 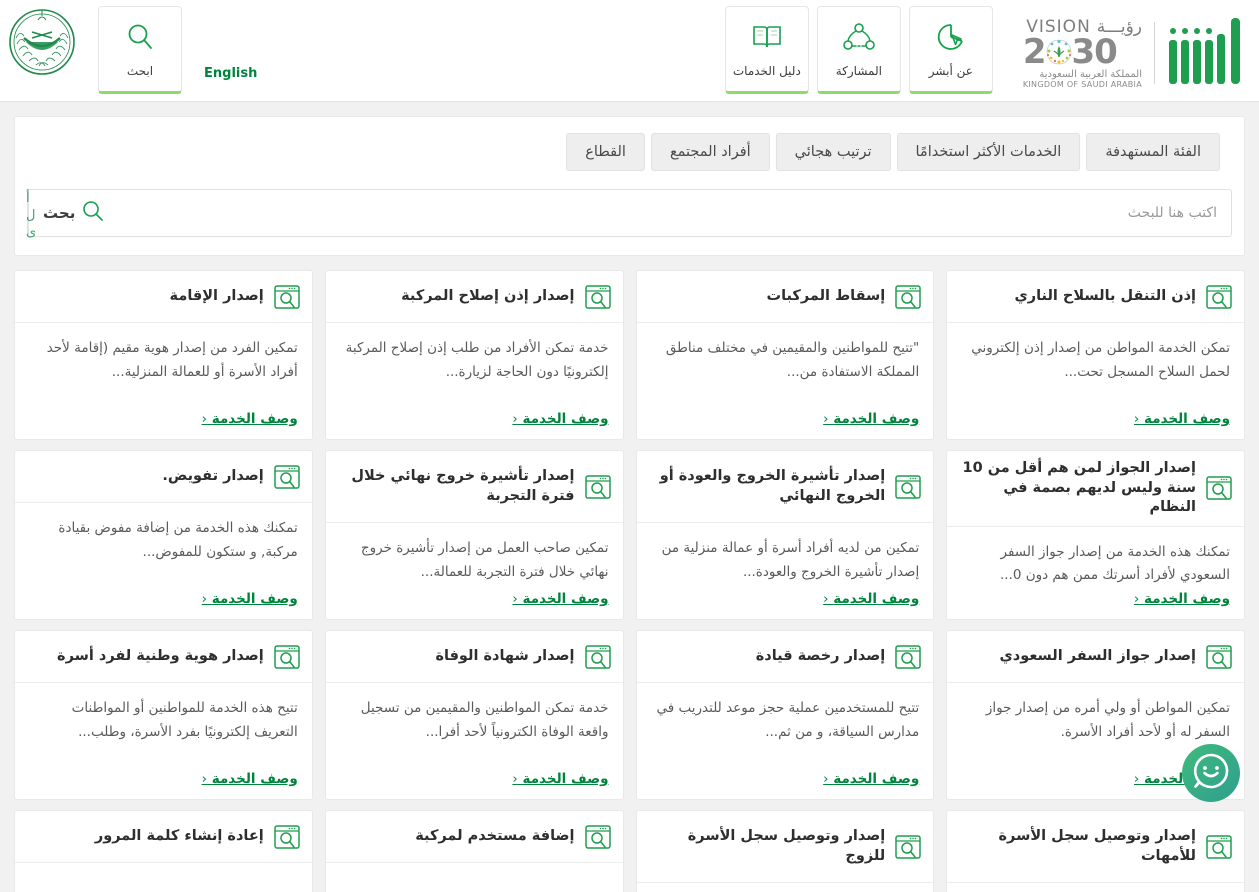 What do you see at coordinates (710, 152) in the screenshot?
I see `tab-community-individuals: أفراد المجتمع` at bounding box center [710, 152].